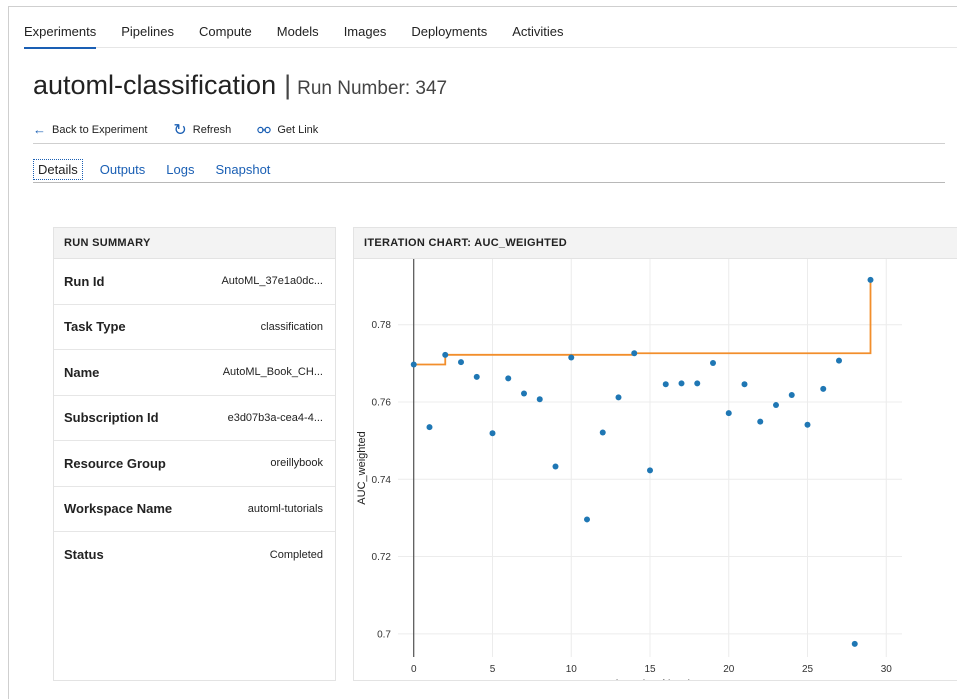 This screenshot has width=957, height=699. I want to click on summary-label: Run Id, so click(84, 281).